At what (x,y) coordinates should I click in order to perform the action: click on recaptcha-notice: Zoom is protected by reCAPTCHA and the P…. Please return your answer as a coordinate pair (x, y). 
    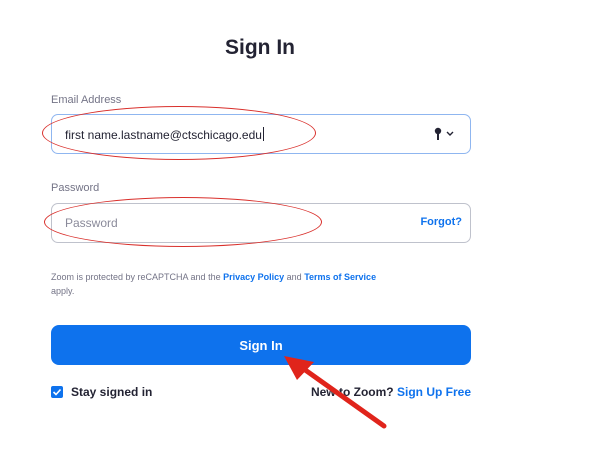
    Looking at the image, I should click on (261, 284).